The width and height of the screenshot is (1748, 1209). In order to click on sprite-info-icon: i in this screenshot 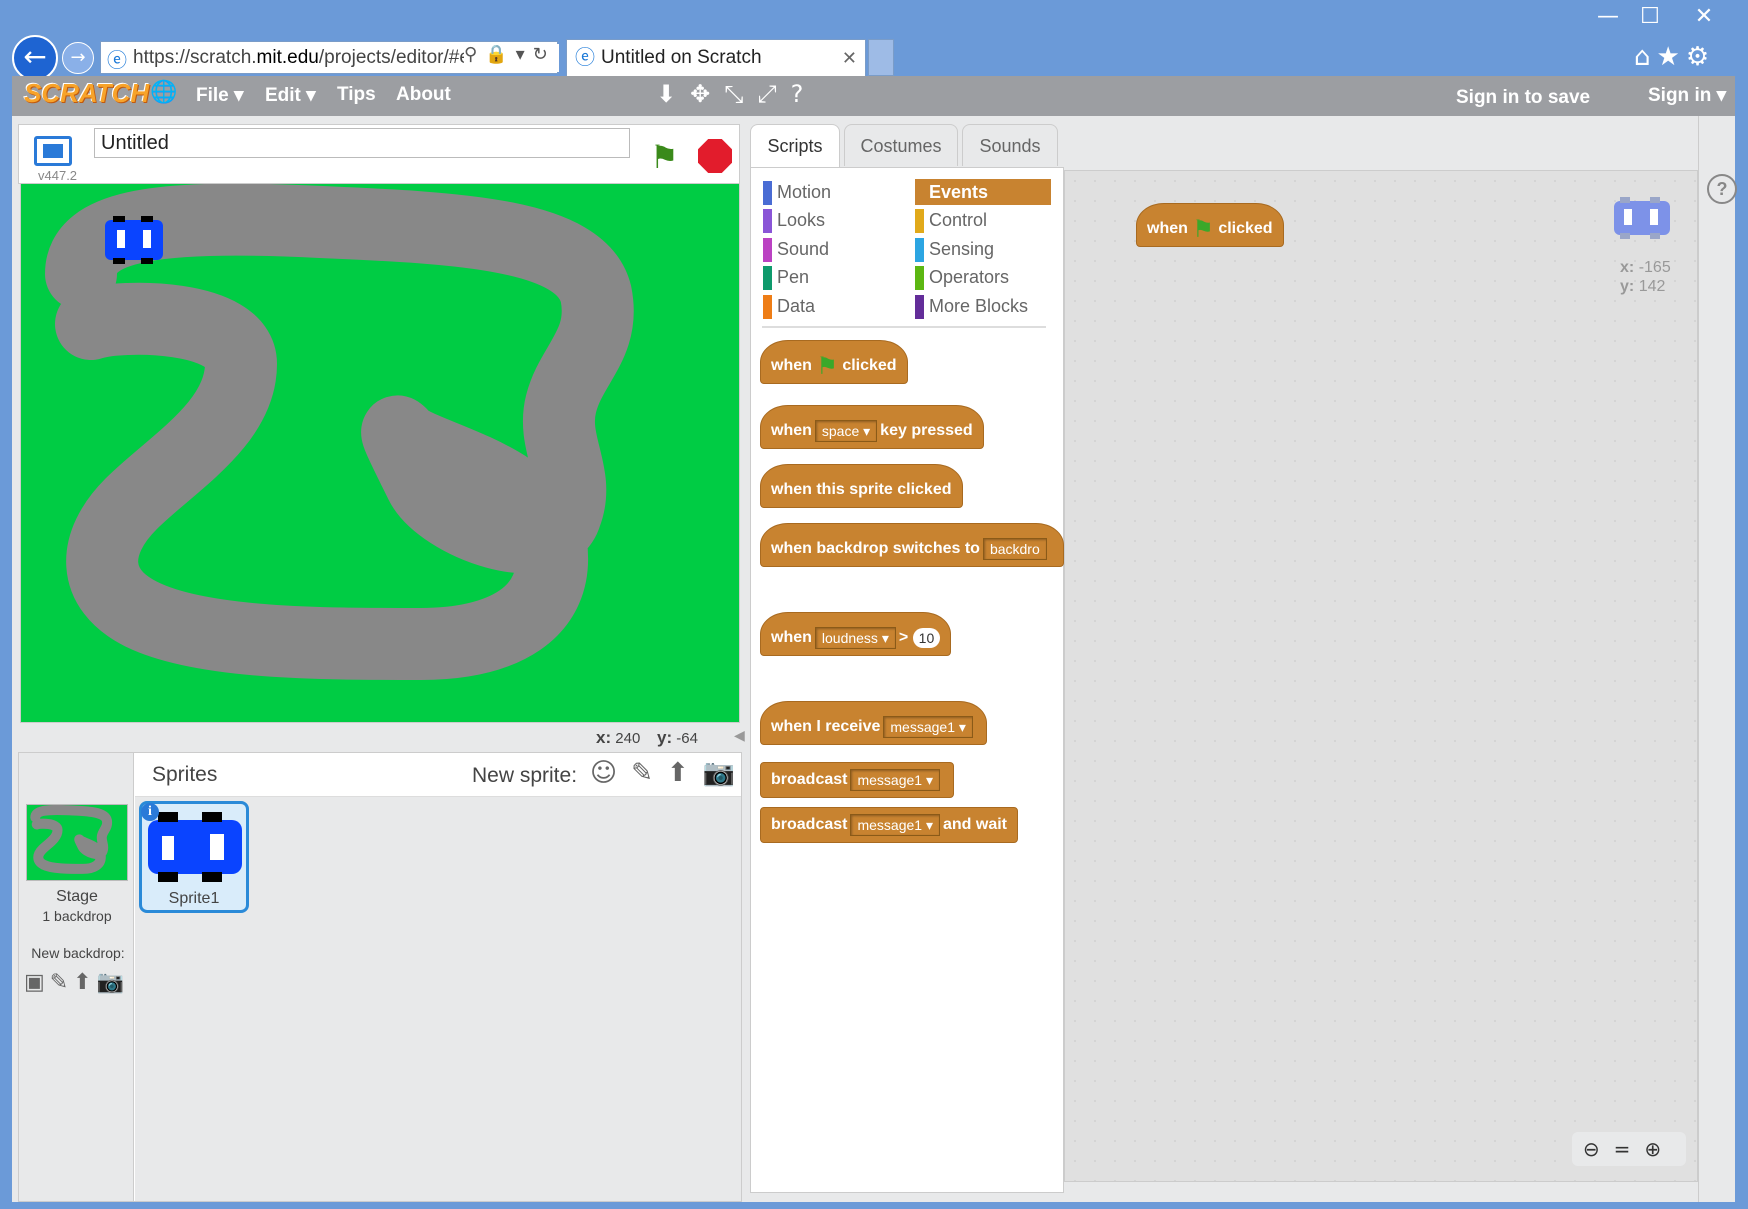, I will do `click(150, 812)`.